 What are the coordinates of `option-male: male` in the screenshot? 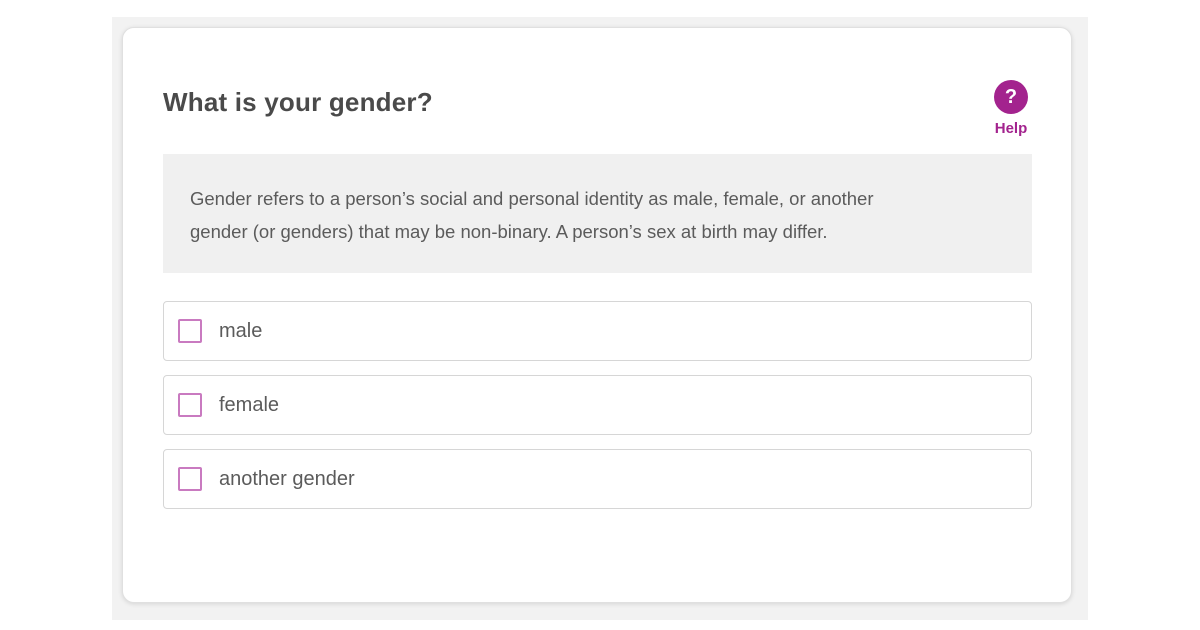 It's located at (597, 331).